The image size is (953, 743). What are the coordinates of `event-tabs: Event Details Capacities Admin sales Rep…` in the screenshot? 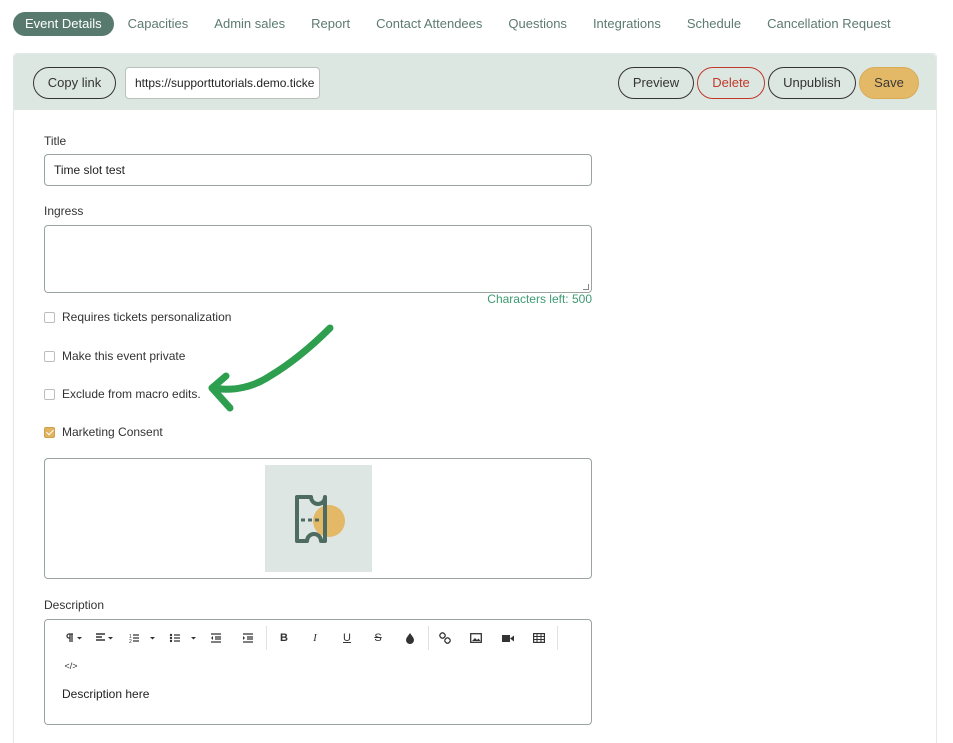 It's located at (459, 24).